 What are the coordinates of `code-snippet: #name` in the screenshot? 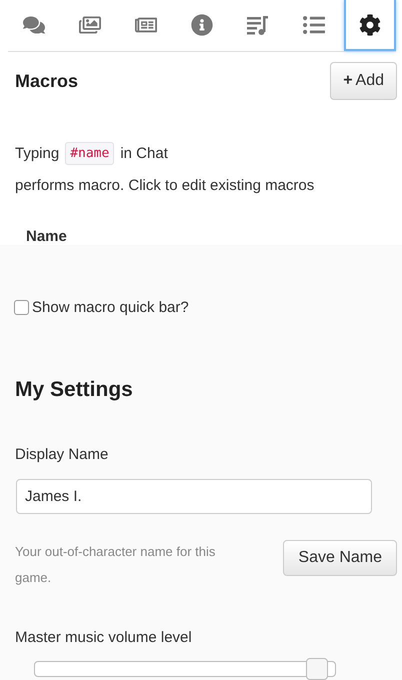 It's located at (89, 153).